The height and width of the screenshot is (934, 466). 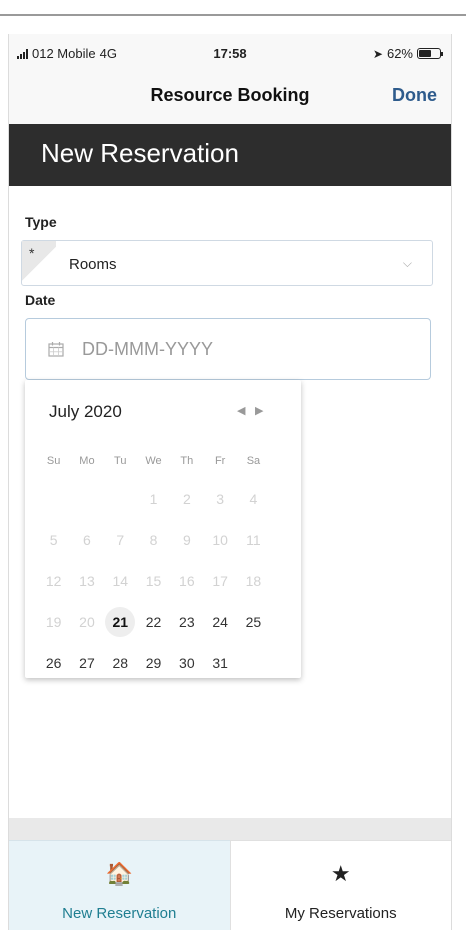 What do you see at coordinates (120, 580) in the screenshot?
I see `calendar-day: 14` at bounding box center [120, 580].